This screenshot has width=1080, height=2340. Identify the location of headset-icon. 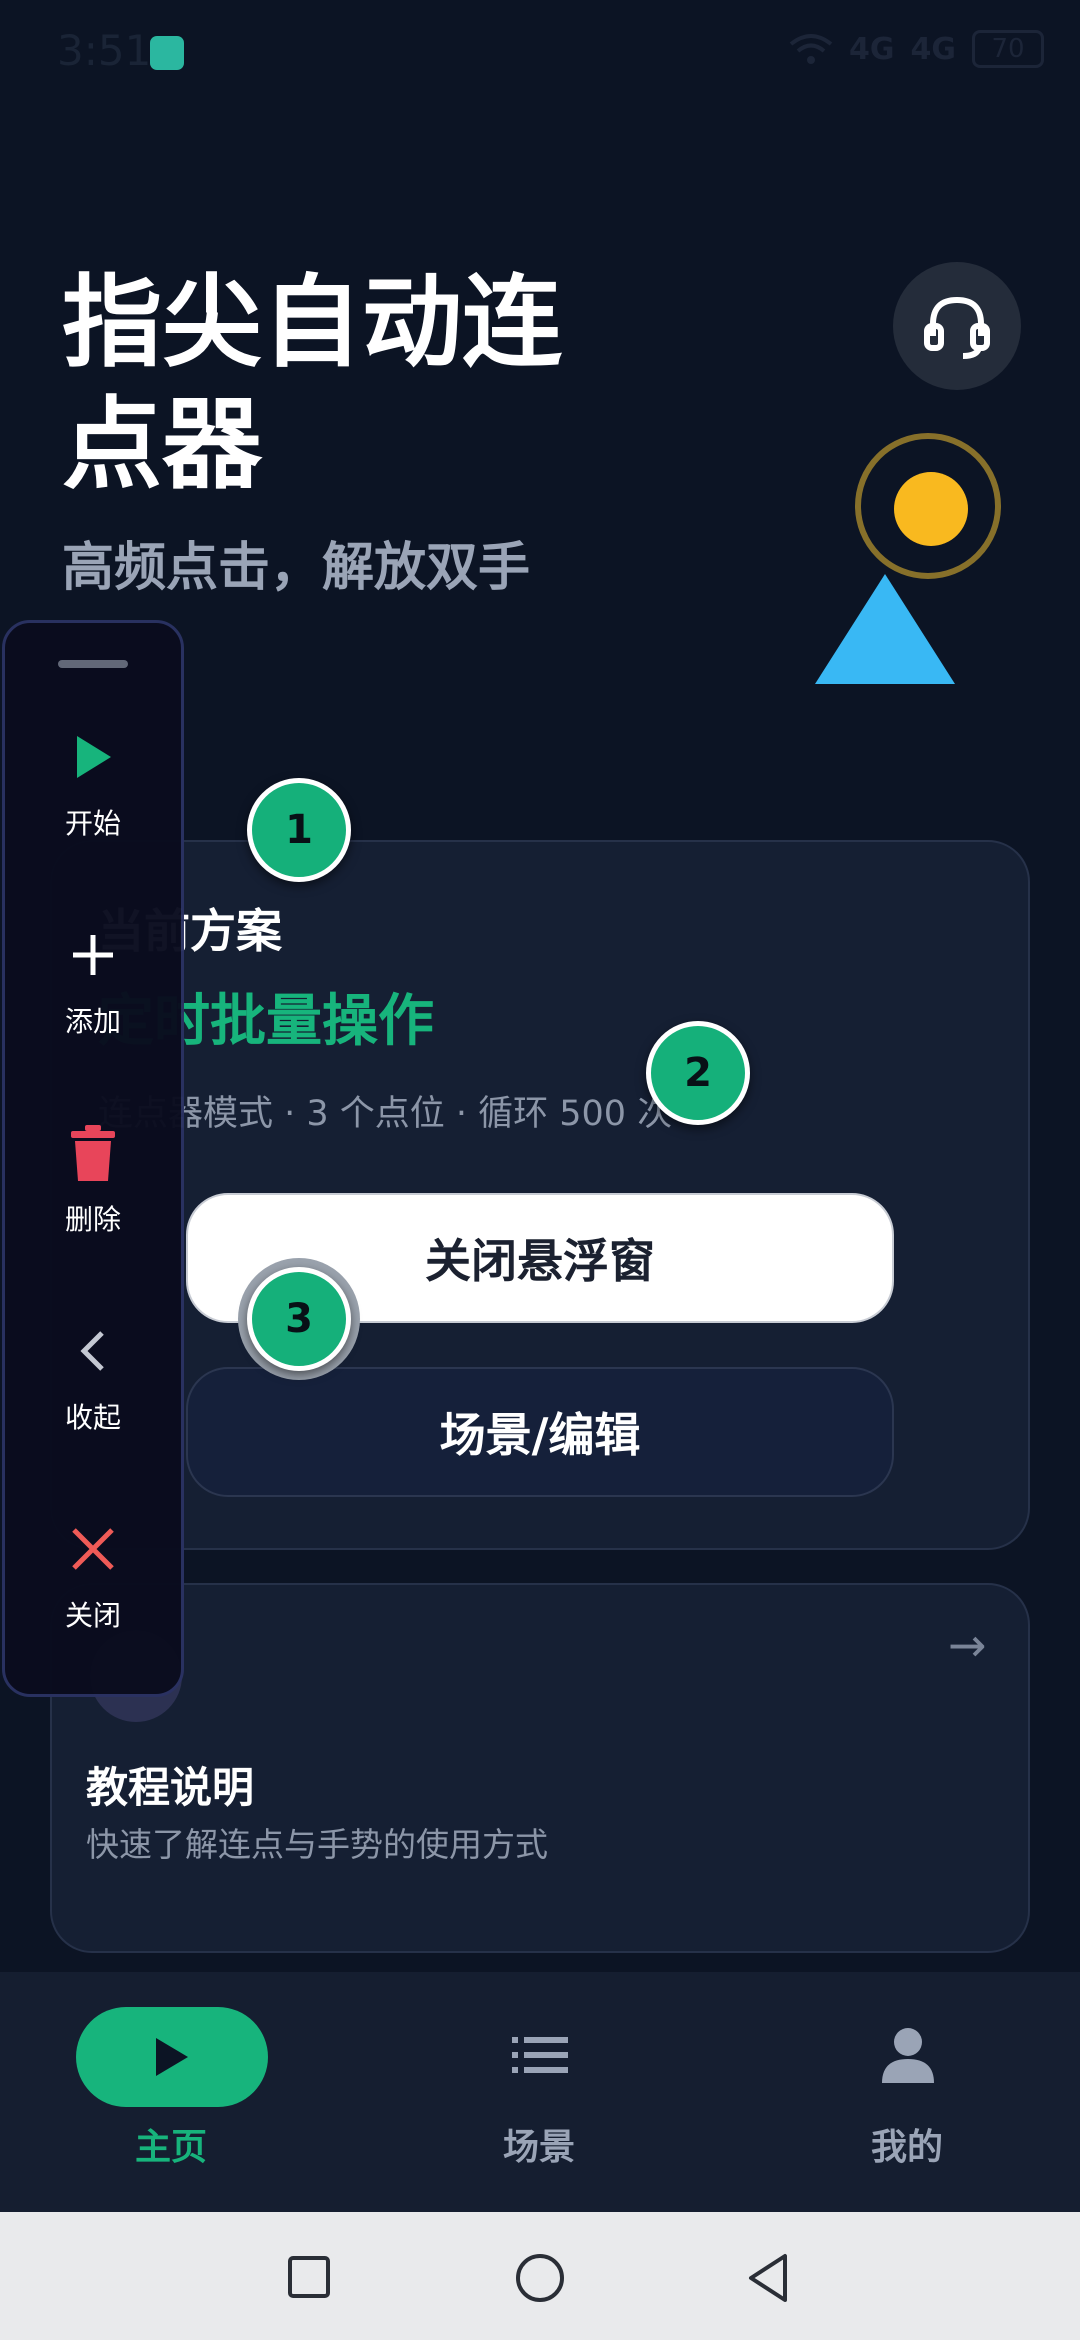
(957, 327).